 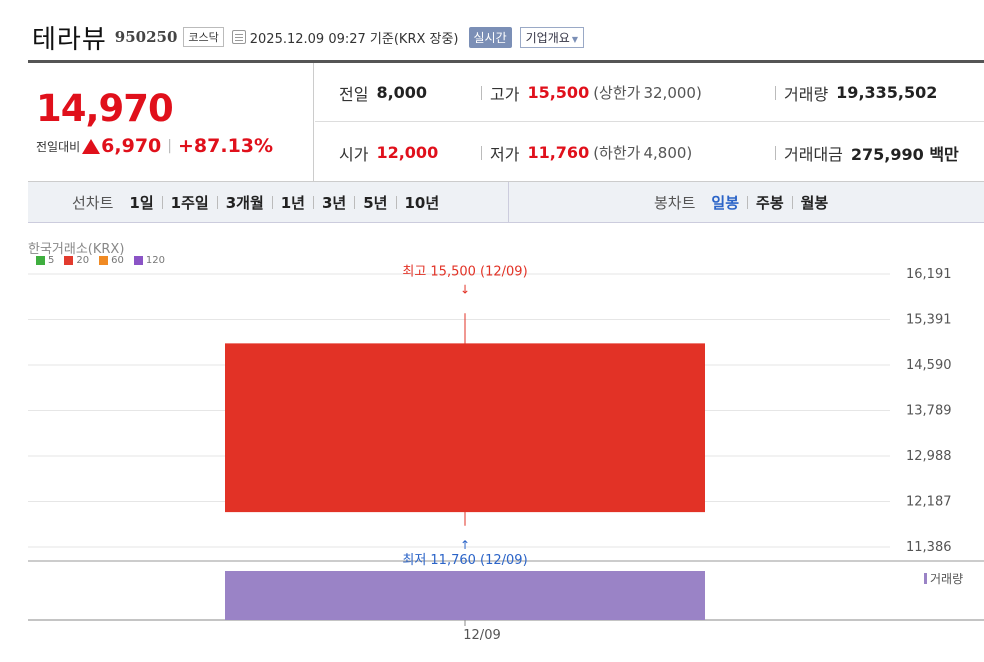 What do you see at coordinates (105, 108) in the screenshot?
I see `current-price: 14,970` at bounding box center [105, 108].